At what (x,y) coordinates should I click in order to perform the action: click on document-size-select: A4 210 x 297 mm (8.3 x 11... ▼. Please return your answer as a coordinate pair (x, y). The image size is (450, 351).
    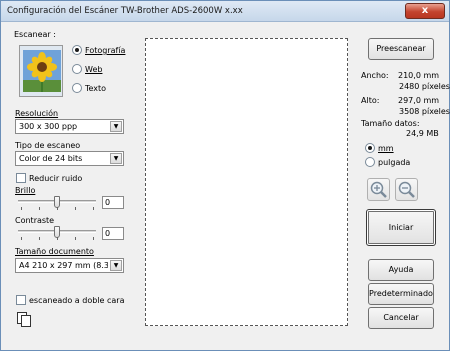
    Looking at the image, I should click on (69, 265).